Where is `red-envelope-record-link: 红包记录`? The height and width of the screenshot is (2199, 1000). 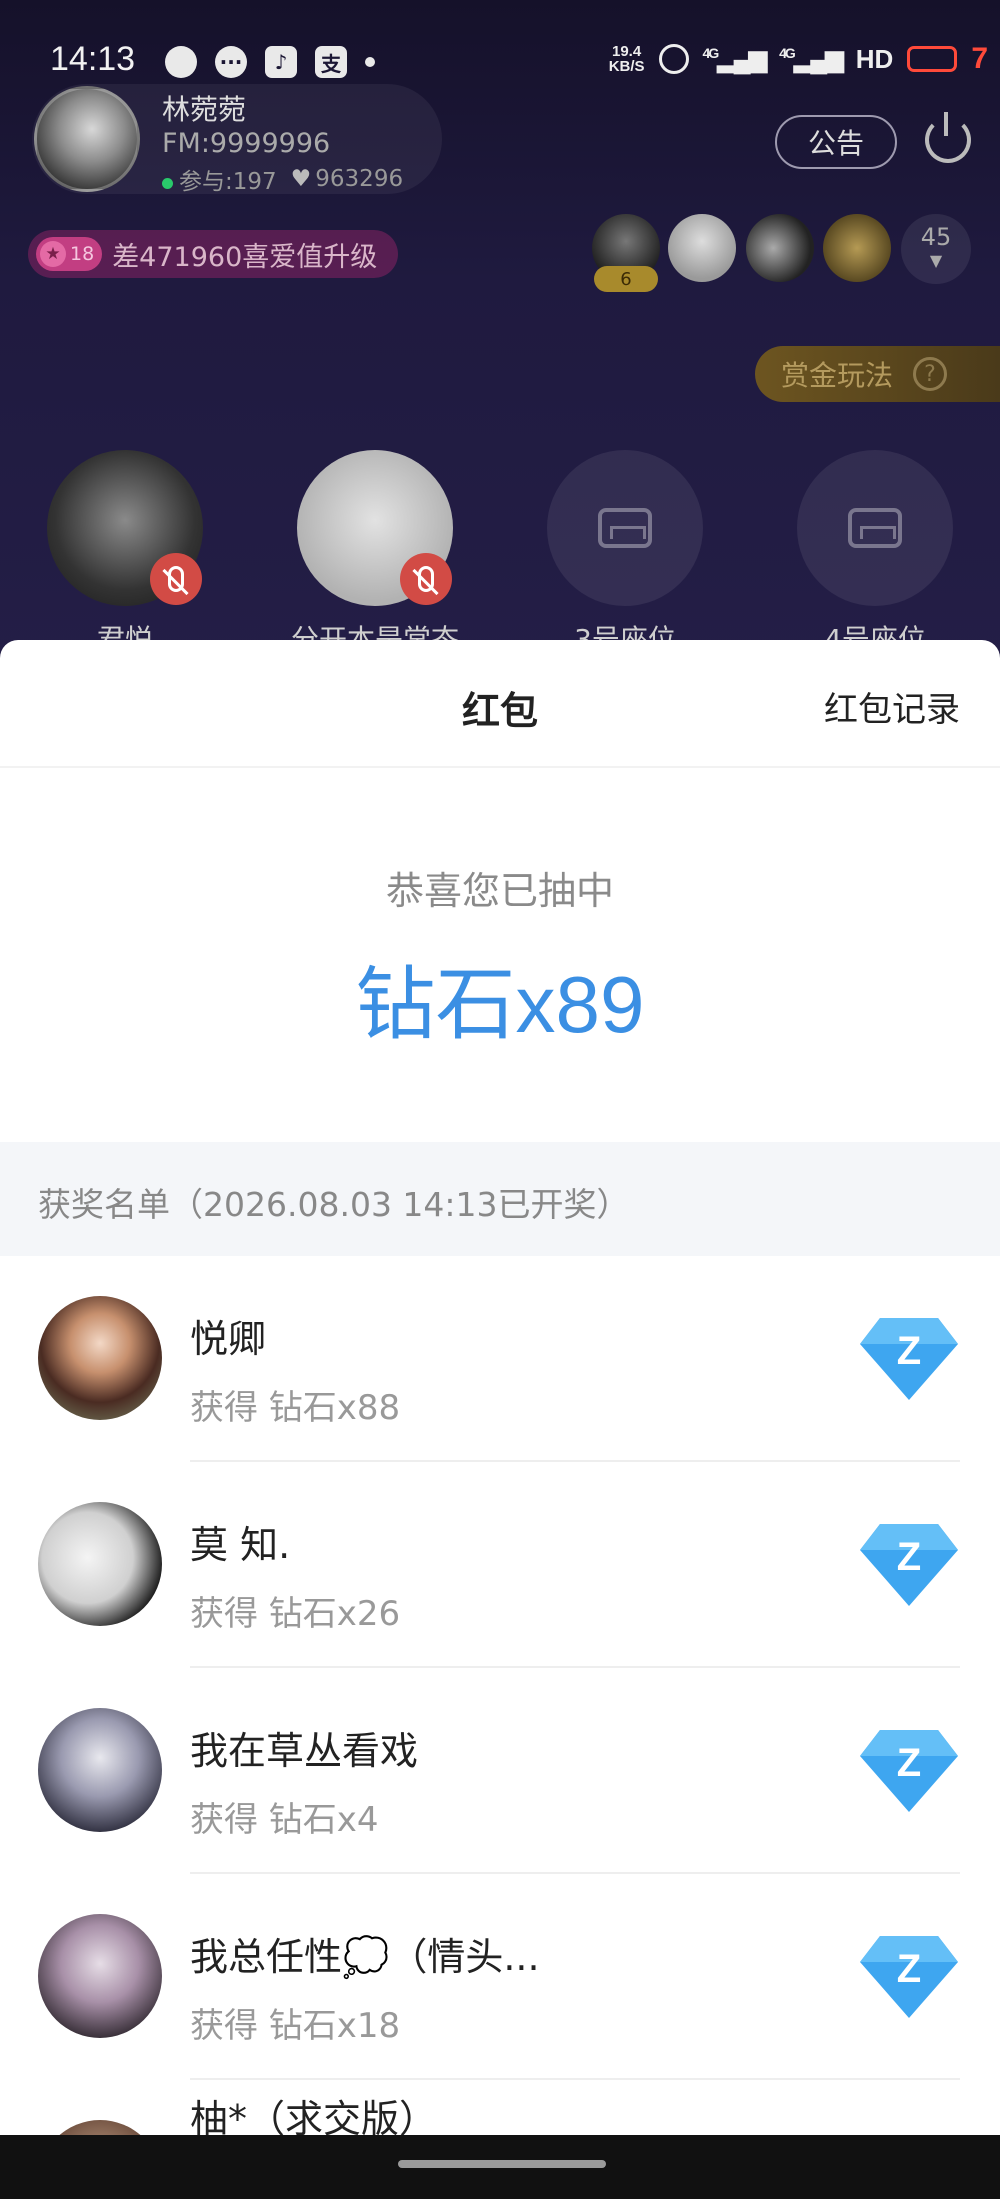 red-envelope-record-link: 红包记录 is located at coordinates (892, 706).